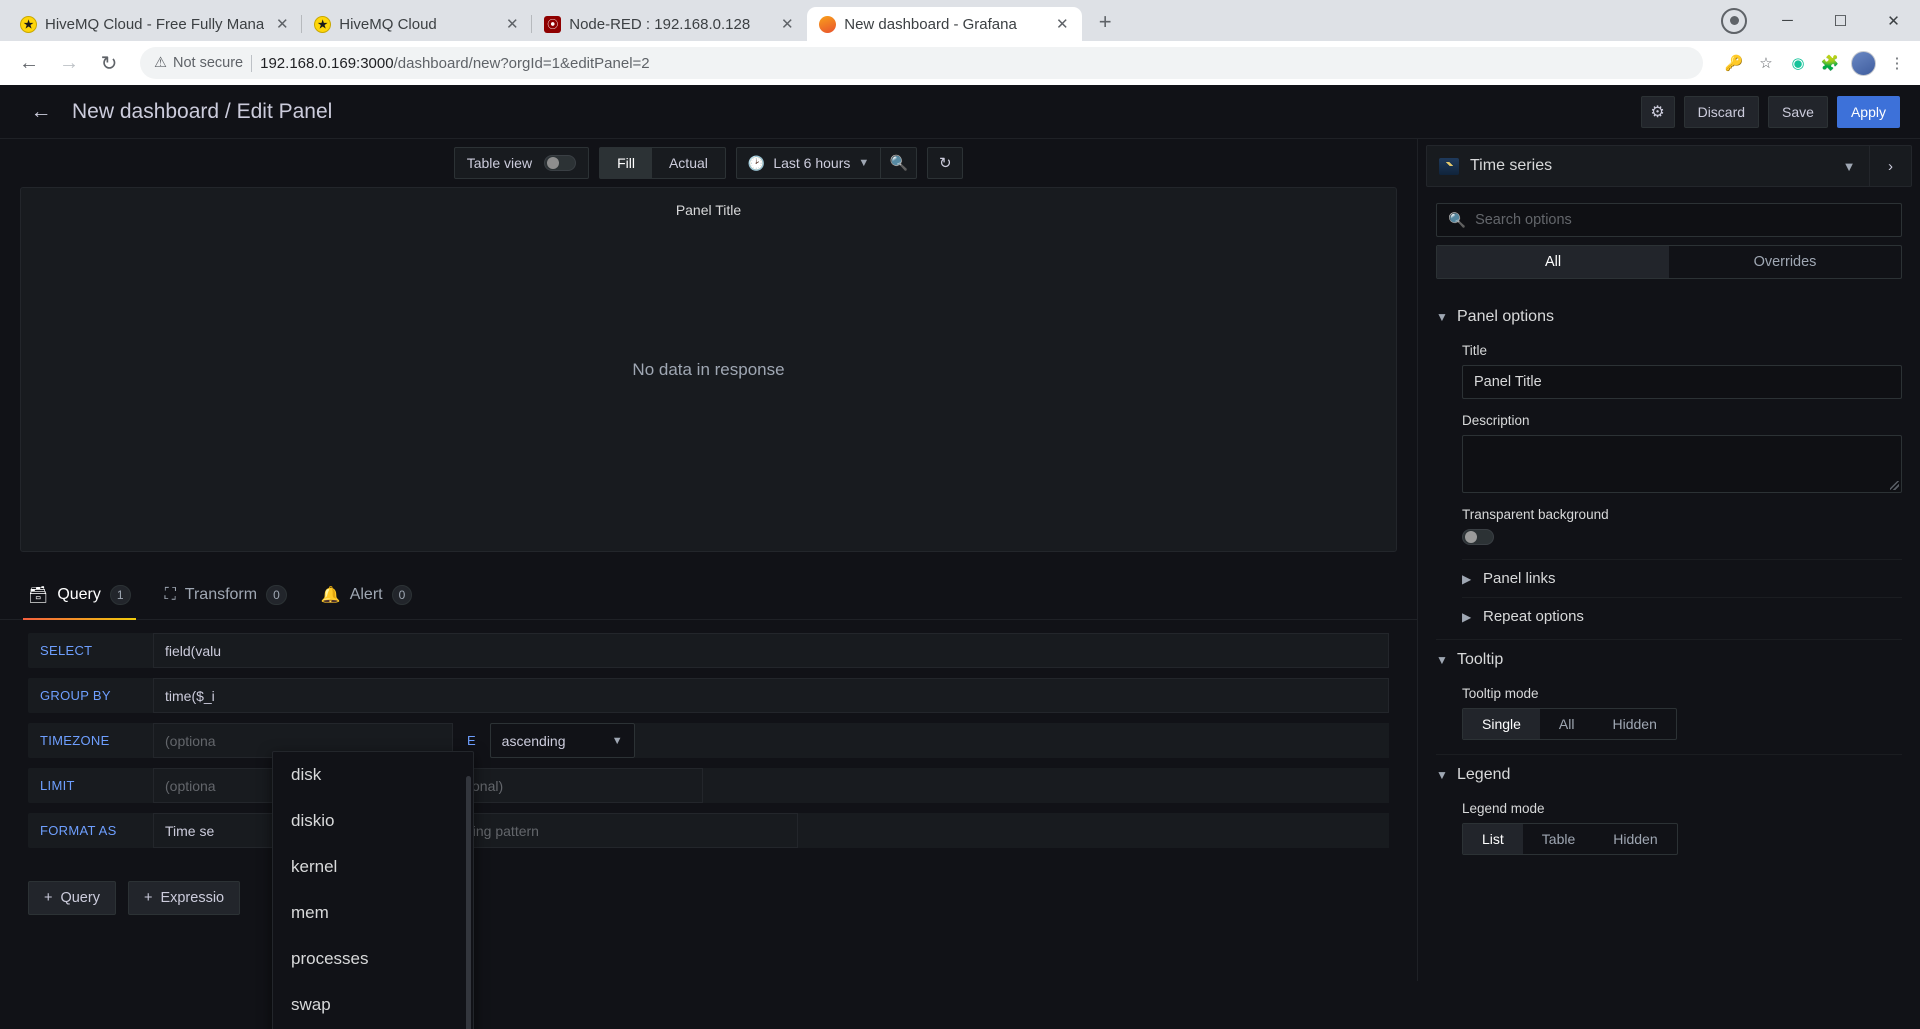 The image size is (1920, 1029). I want to click on tooltip-mode-segment: Single All Hidden, so click(1569, 724).